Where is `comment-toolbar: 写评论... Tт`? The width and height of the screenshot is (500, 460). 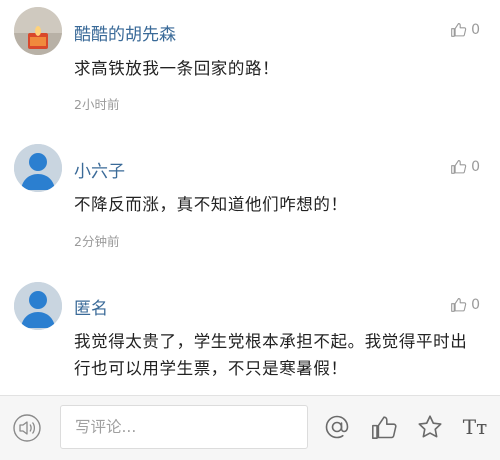
comment-toolbar: 写评论... Tт is located at coordinates (250, 427).